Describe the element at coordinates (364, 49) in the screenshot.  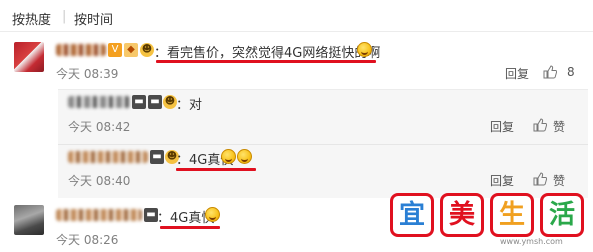
I see `grin-emoji-icon` at that location.